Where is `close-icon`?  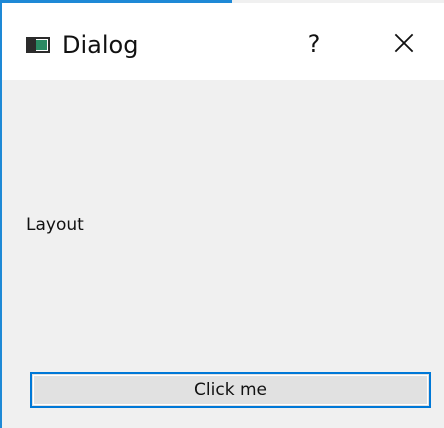 close-icon is located at coordinates (404, 43).